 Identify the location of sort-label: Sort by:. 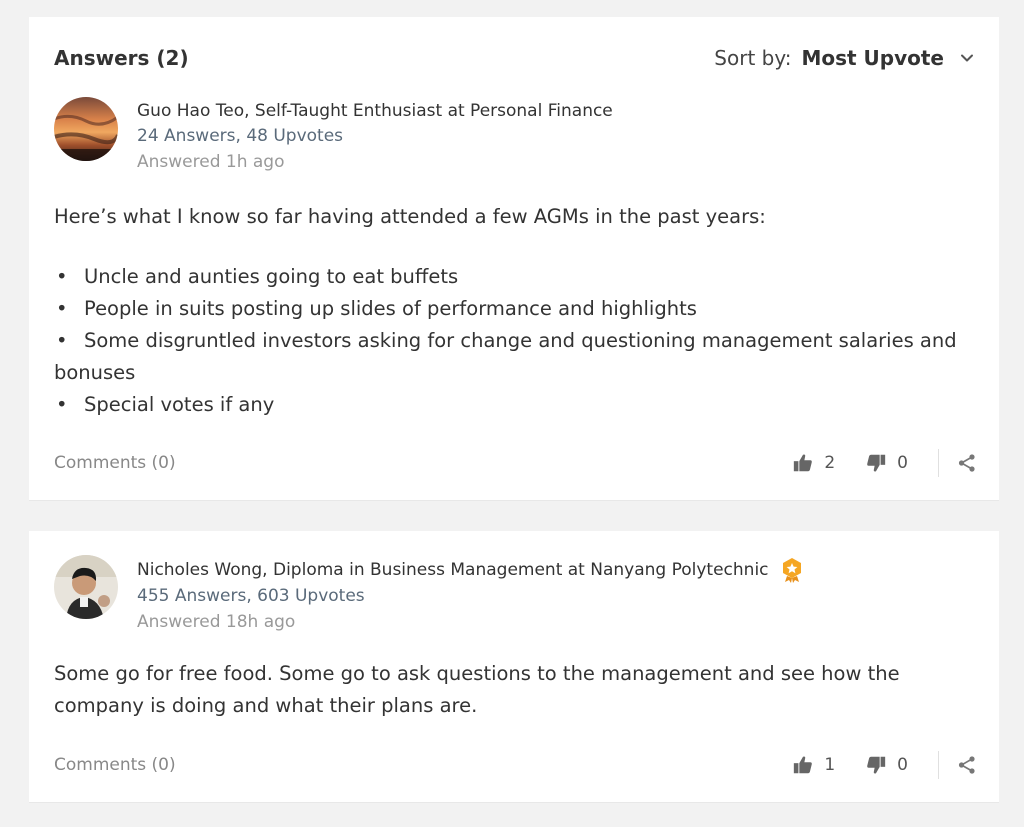
(753, 58).